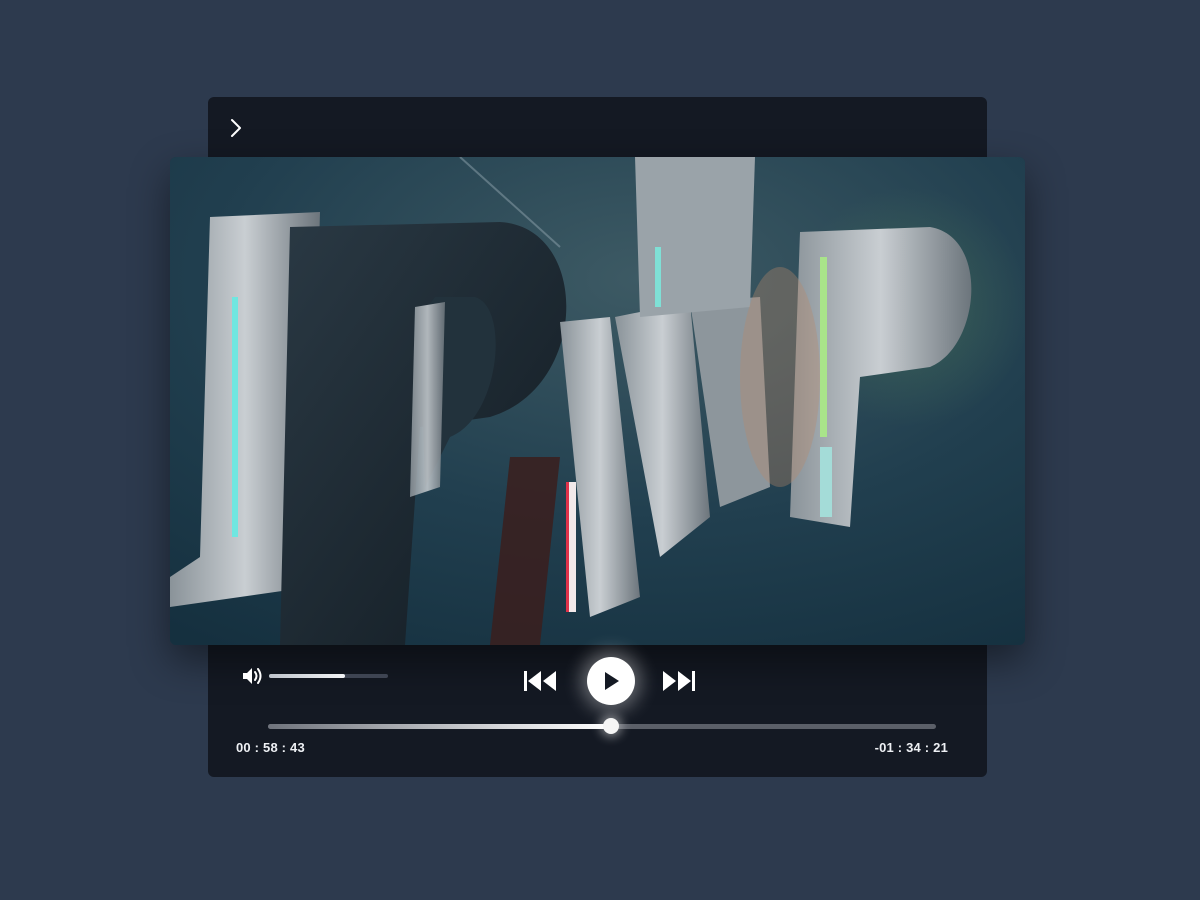  I want to click on skip-back-button, so click(540, 681).